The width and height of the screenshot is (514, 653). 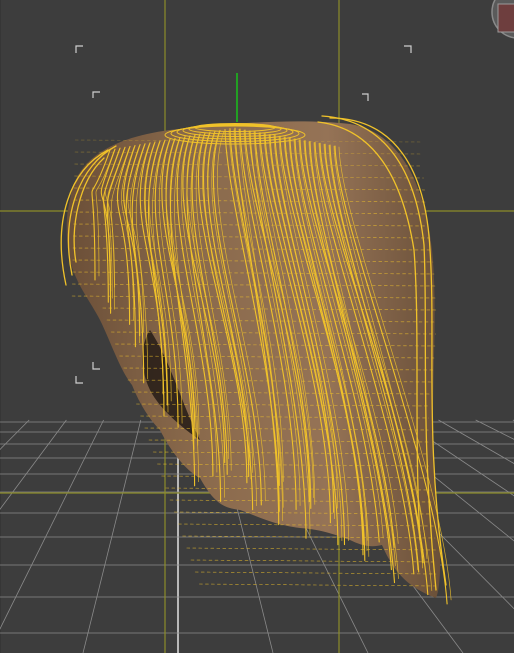 I want to click on view-cube-icon, so click(x=502, y=19).